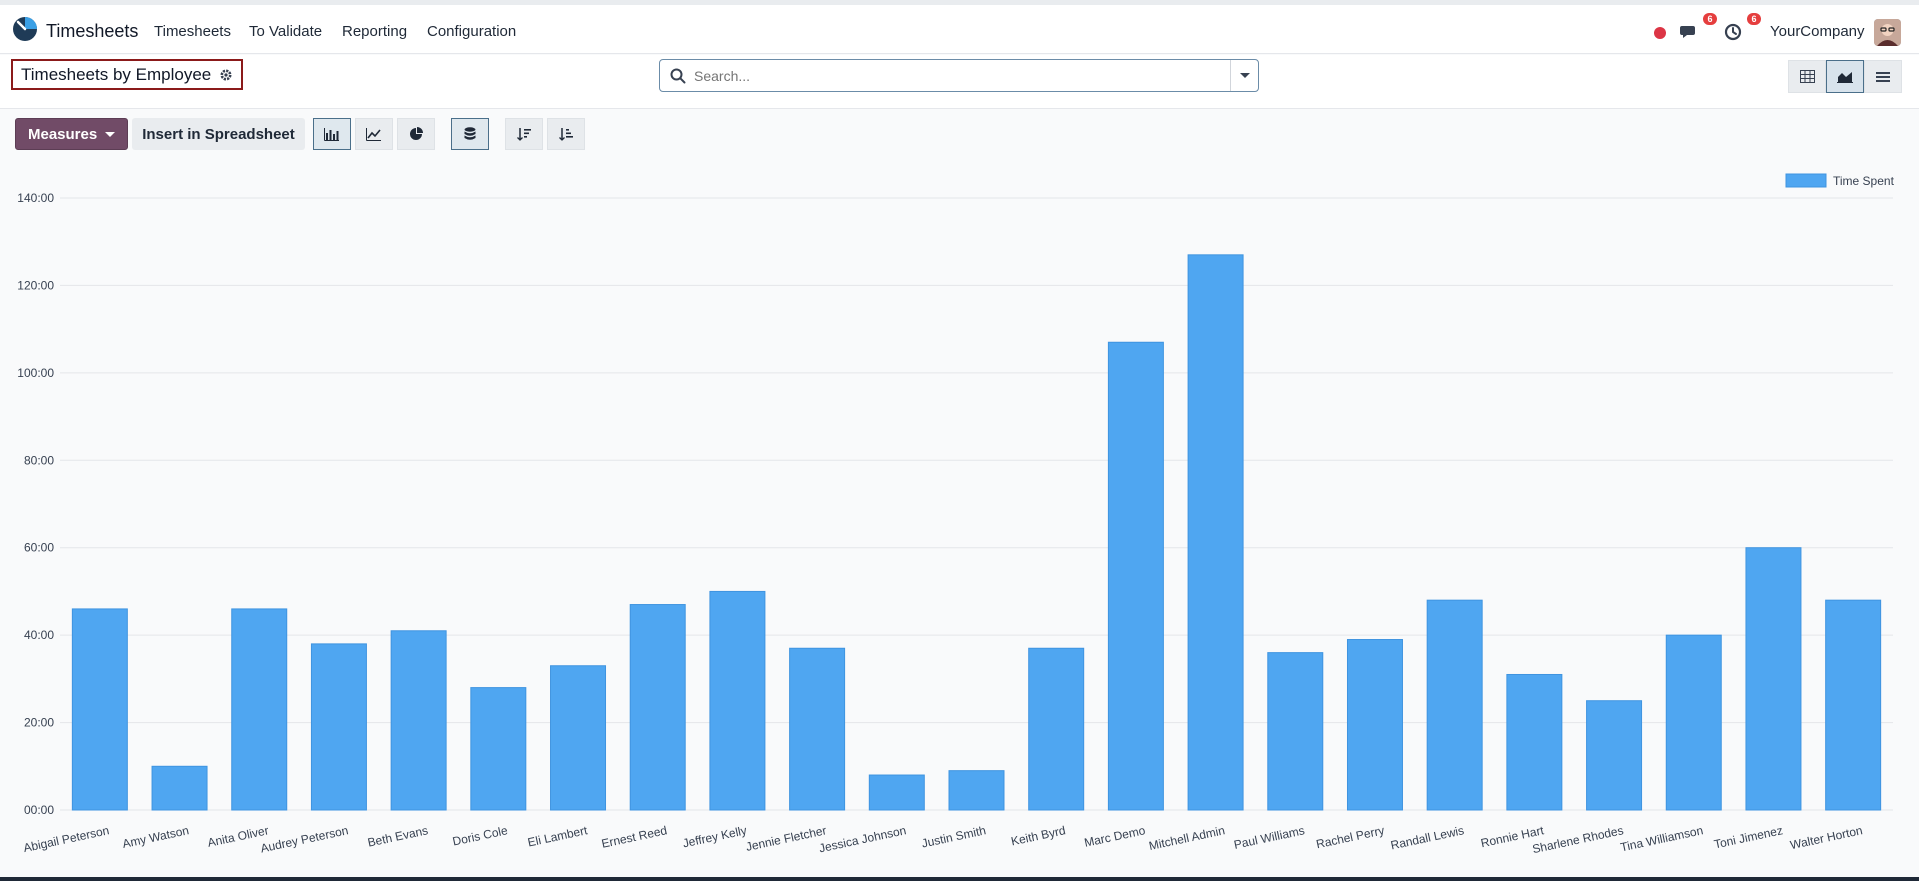 This screenshot has height=881, width=1919. I want to click on x-tick-label: Paul Williams, so click(1269, 837).